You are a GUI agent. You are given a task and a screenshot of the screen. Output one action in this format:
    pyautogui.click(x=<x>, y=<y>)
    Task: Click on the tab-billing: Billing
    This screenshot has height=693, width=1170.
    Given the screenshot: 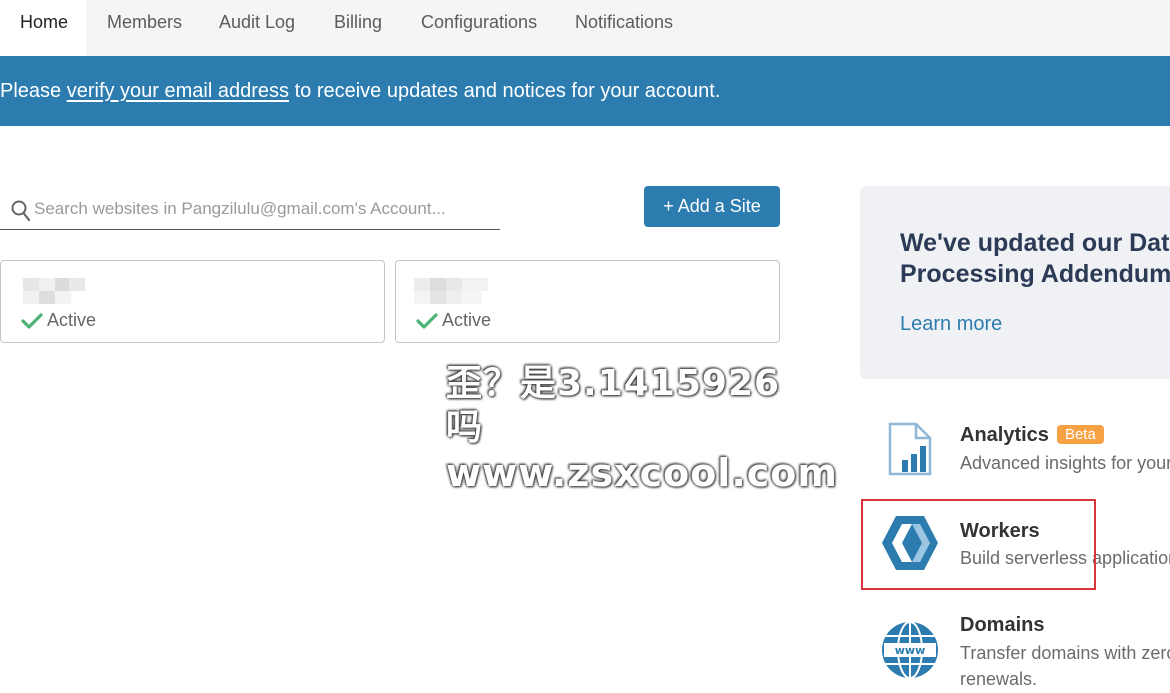 What is the action you would take?
    pyautogui.click(x=358, y=28)
    